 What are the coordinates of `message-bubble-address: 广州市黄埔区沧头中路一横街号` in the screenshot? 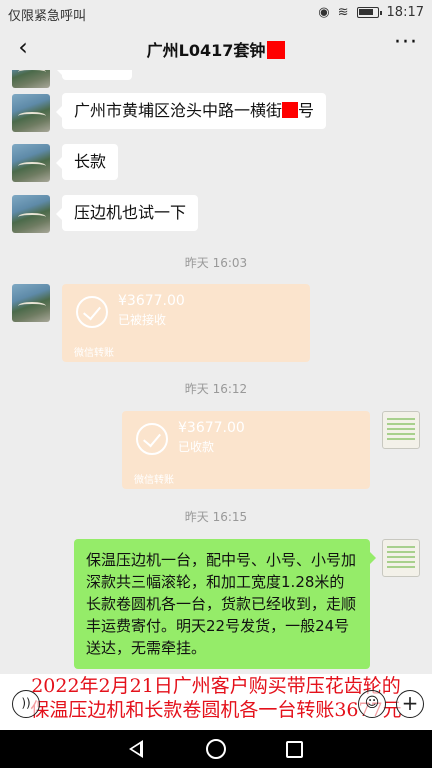 It's located at (191, 111).